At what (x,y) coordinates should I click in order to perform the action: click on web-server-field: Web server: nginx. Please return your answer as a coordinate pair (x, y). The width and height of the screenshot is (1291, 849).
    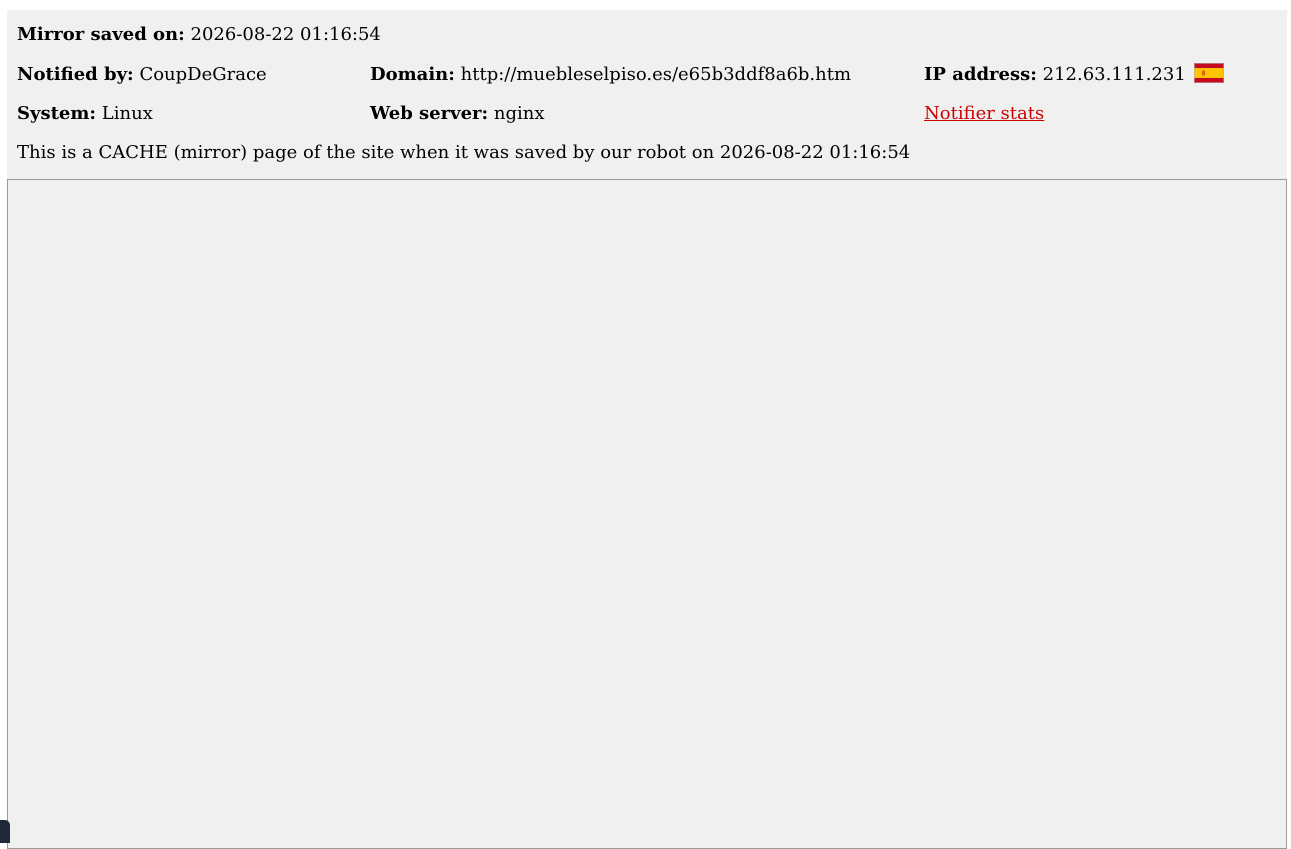
    Looking at the image, I should click on (457, 114).